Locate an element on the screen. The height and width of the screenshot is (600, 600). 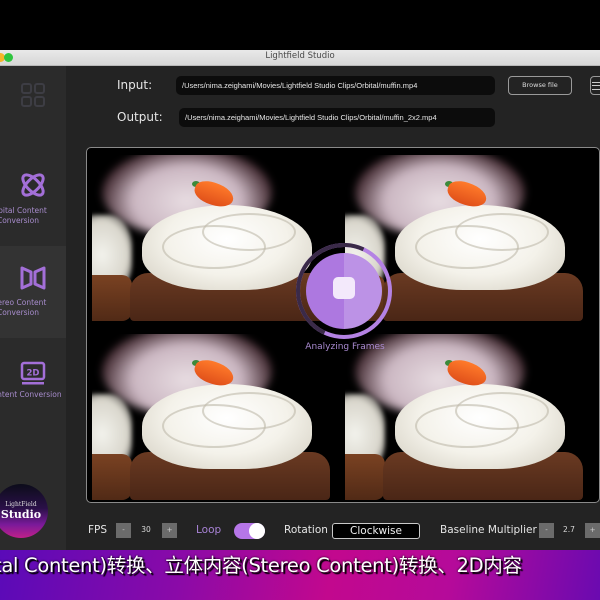
hamburger-icon is located at coordinates (596, 86).